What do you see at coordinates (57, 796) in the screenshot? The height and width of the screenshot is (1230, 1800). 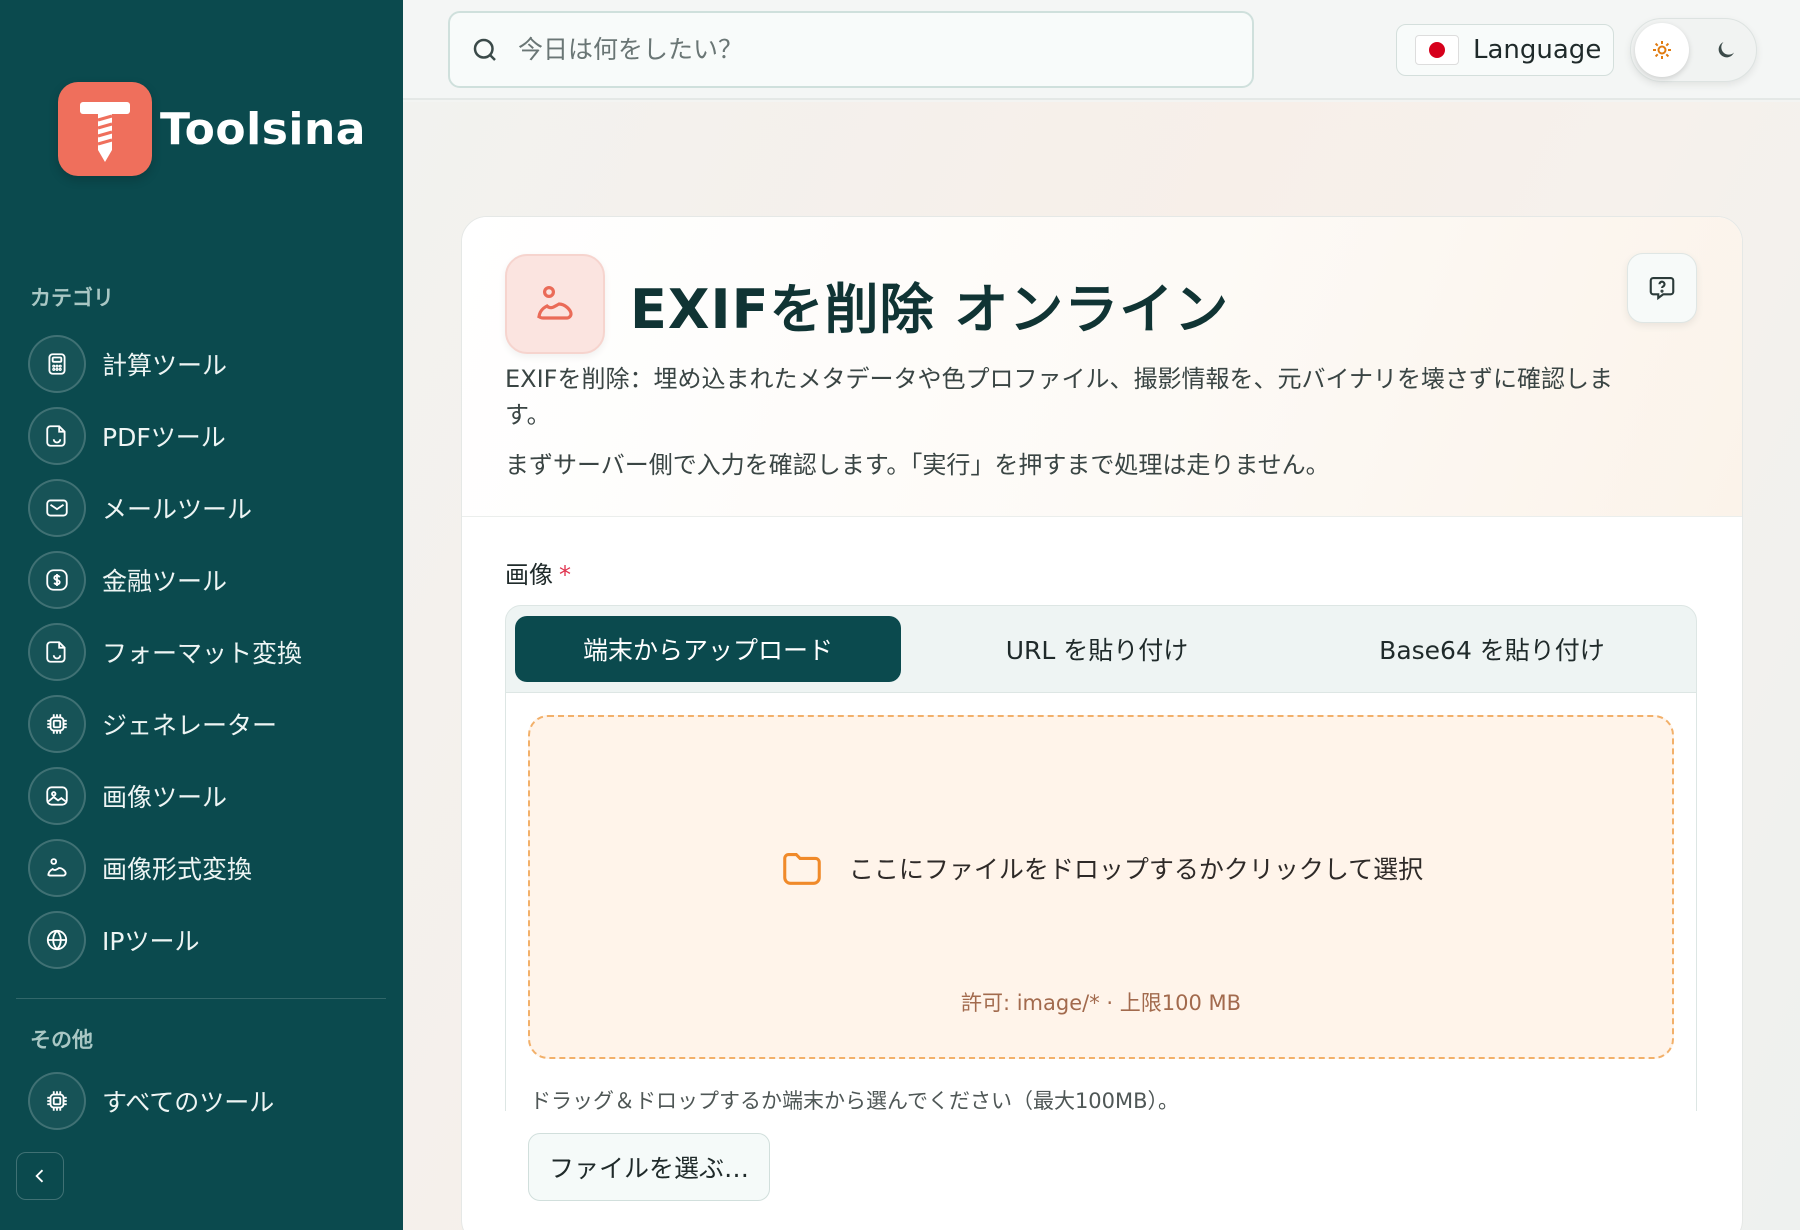 I see `image-icon` at bounding box center [57, 796].